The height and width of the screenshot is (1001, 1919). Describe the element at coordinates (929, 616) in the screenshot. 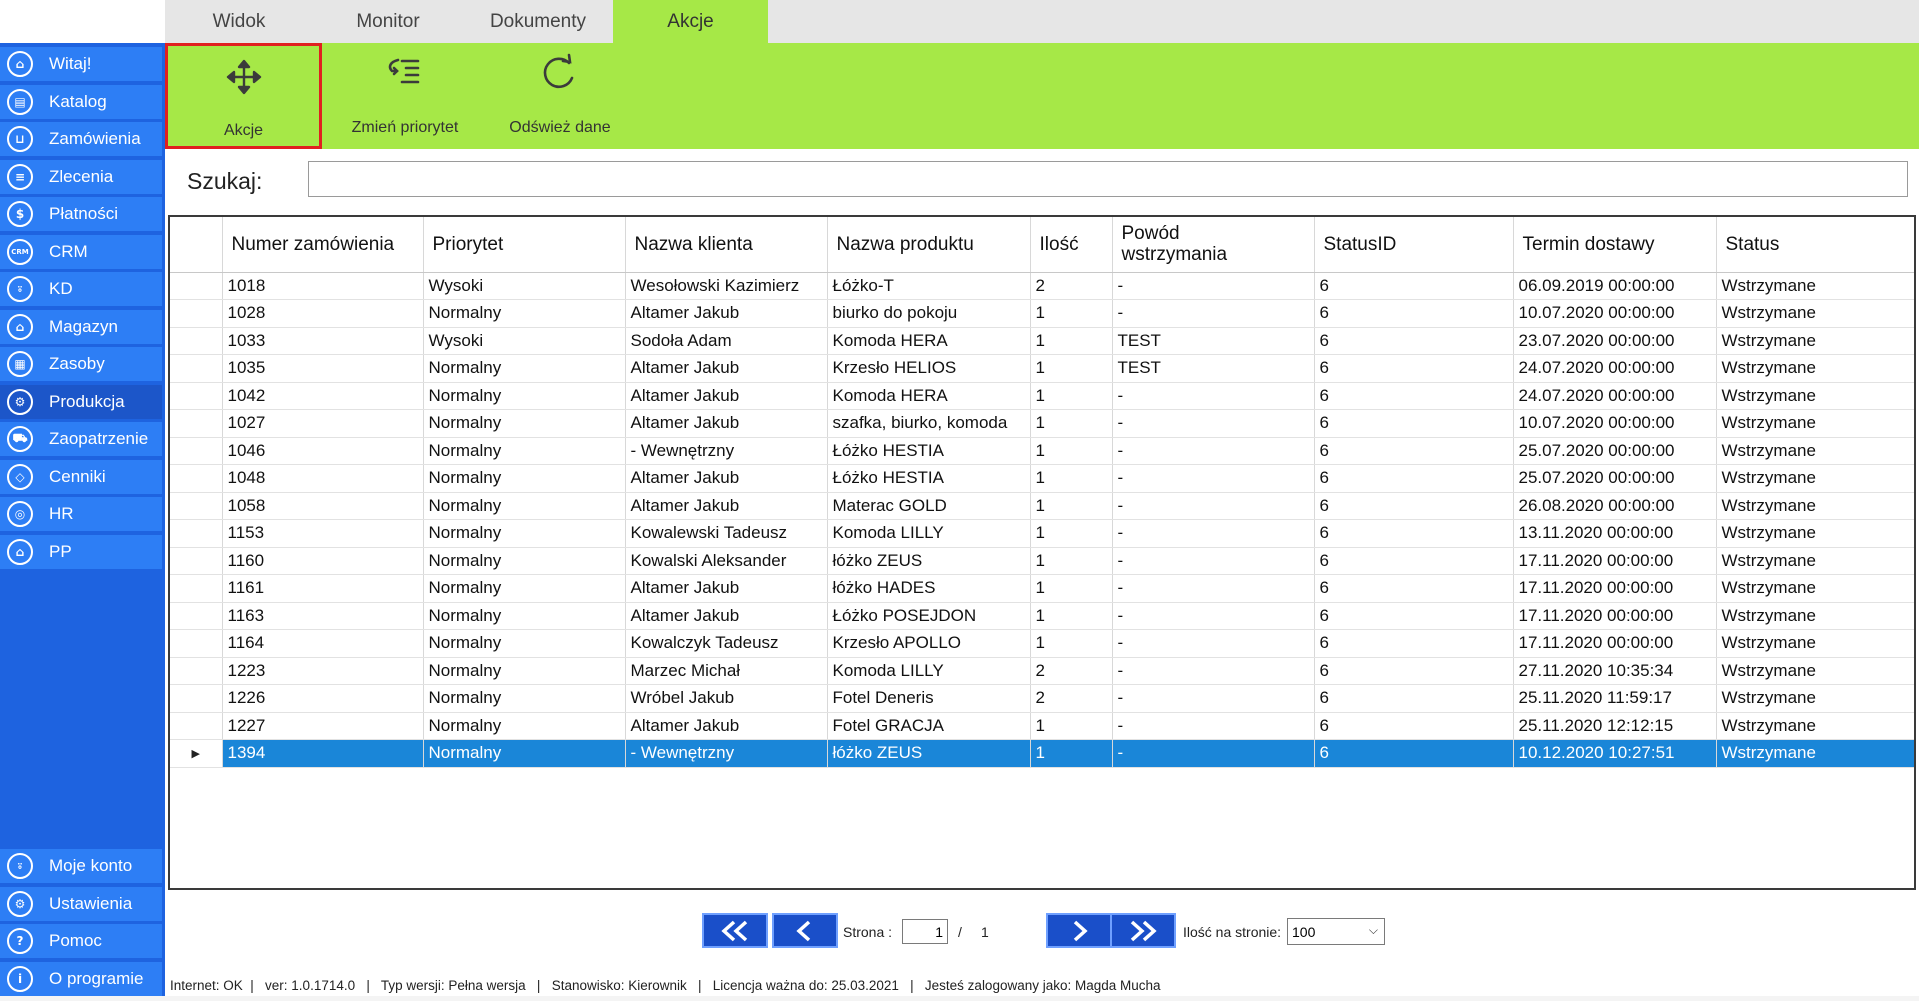

I see `table-cell: Łóżko POSEJDON` at that location.